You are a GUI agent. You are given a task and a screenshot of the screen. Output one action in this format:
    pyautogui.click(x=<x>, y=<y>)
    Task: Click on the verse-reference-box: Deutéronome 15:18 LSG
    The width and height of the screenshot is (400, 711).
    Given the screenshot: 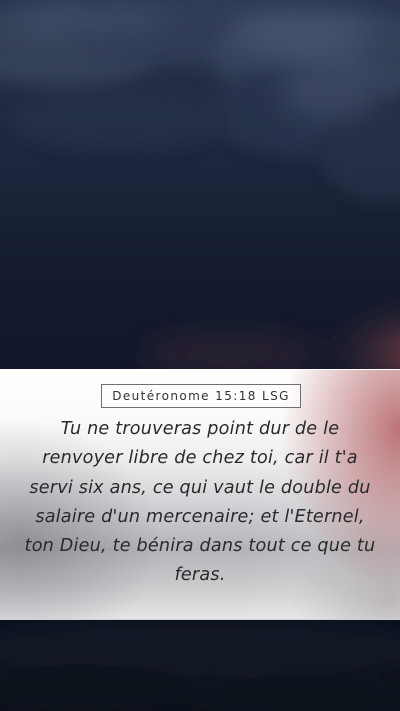 What is the action you would take?
    pyautogui.click(x=201, y=396)
    